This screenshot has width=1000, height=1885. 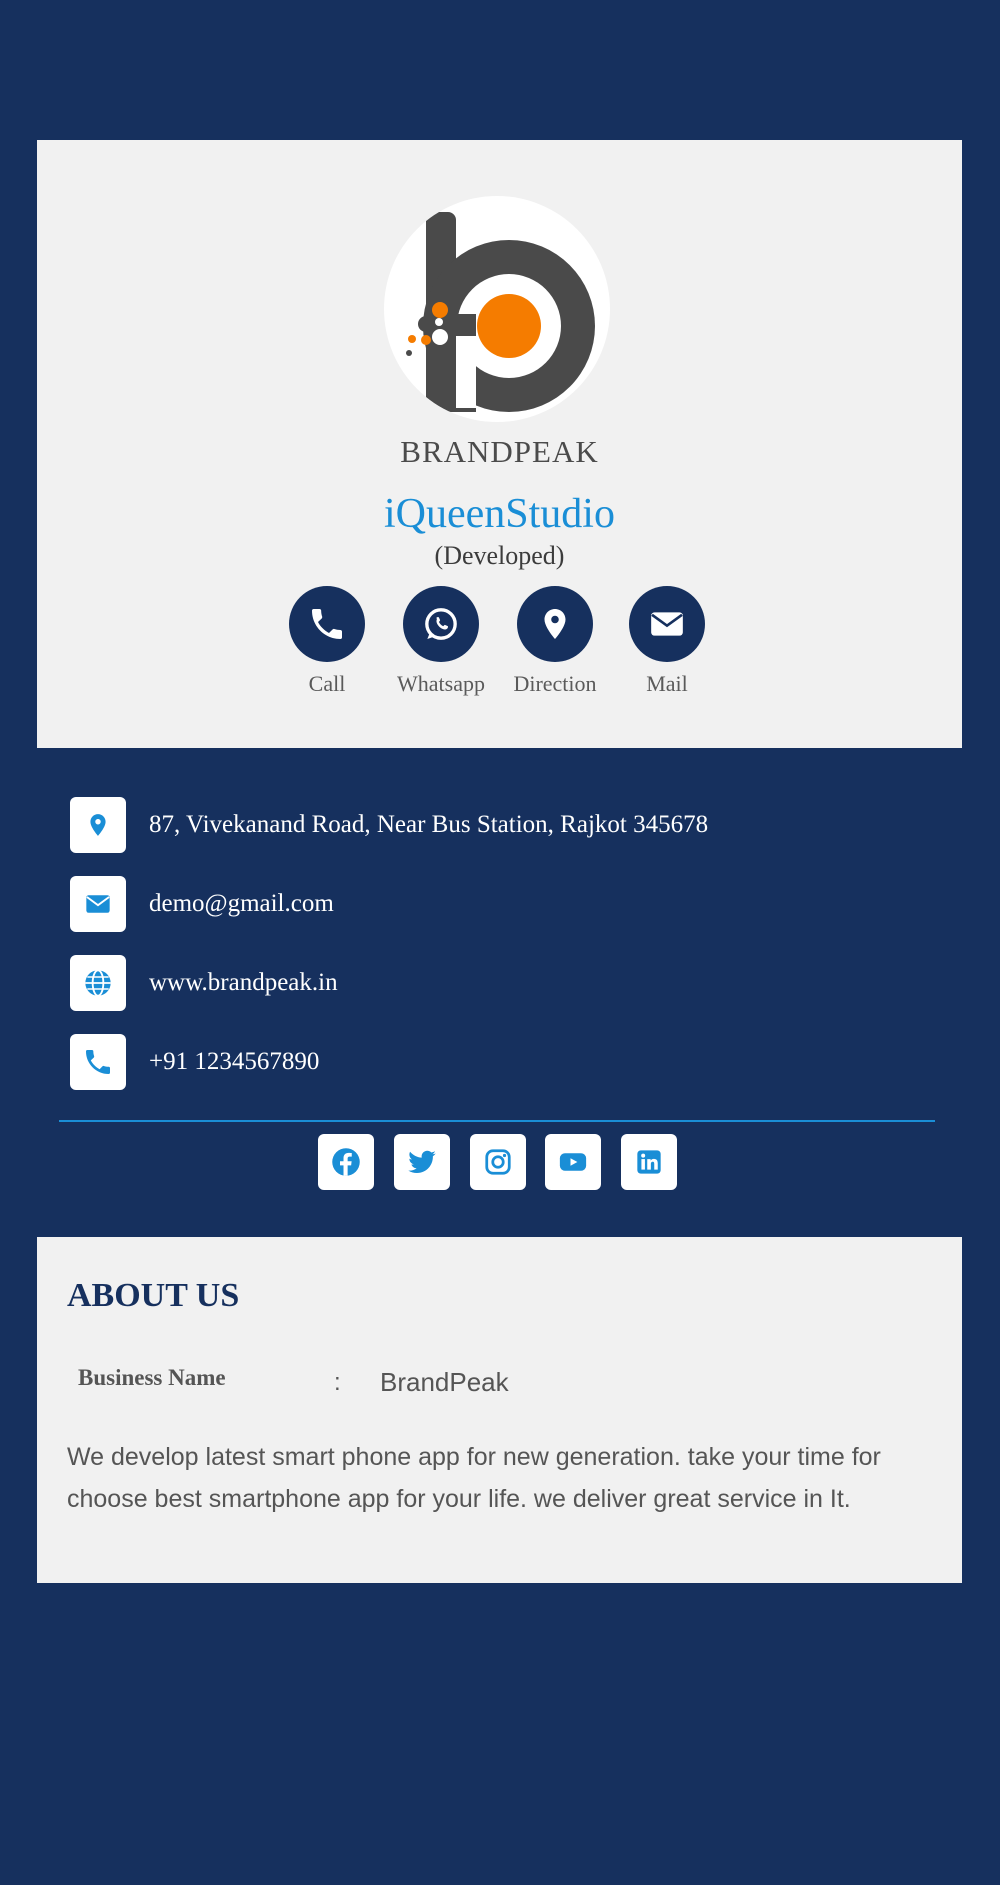 I want to click on facebook-icon, so click(x=346, y=1162).